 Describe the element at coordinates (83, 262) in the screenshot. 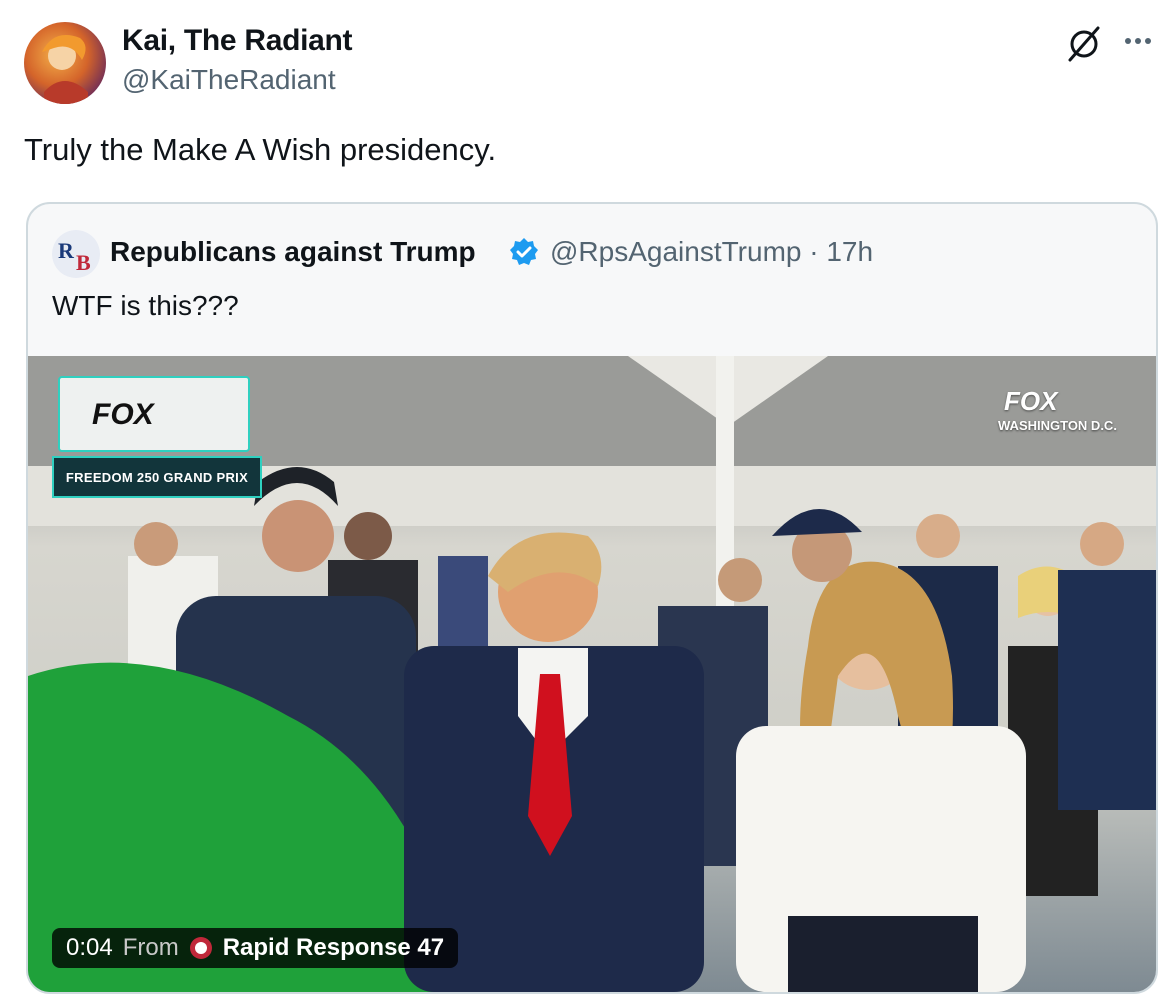

I see `svg-text: B` at that location.